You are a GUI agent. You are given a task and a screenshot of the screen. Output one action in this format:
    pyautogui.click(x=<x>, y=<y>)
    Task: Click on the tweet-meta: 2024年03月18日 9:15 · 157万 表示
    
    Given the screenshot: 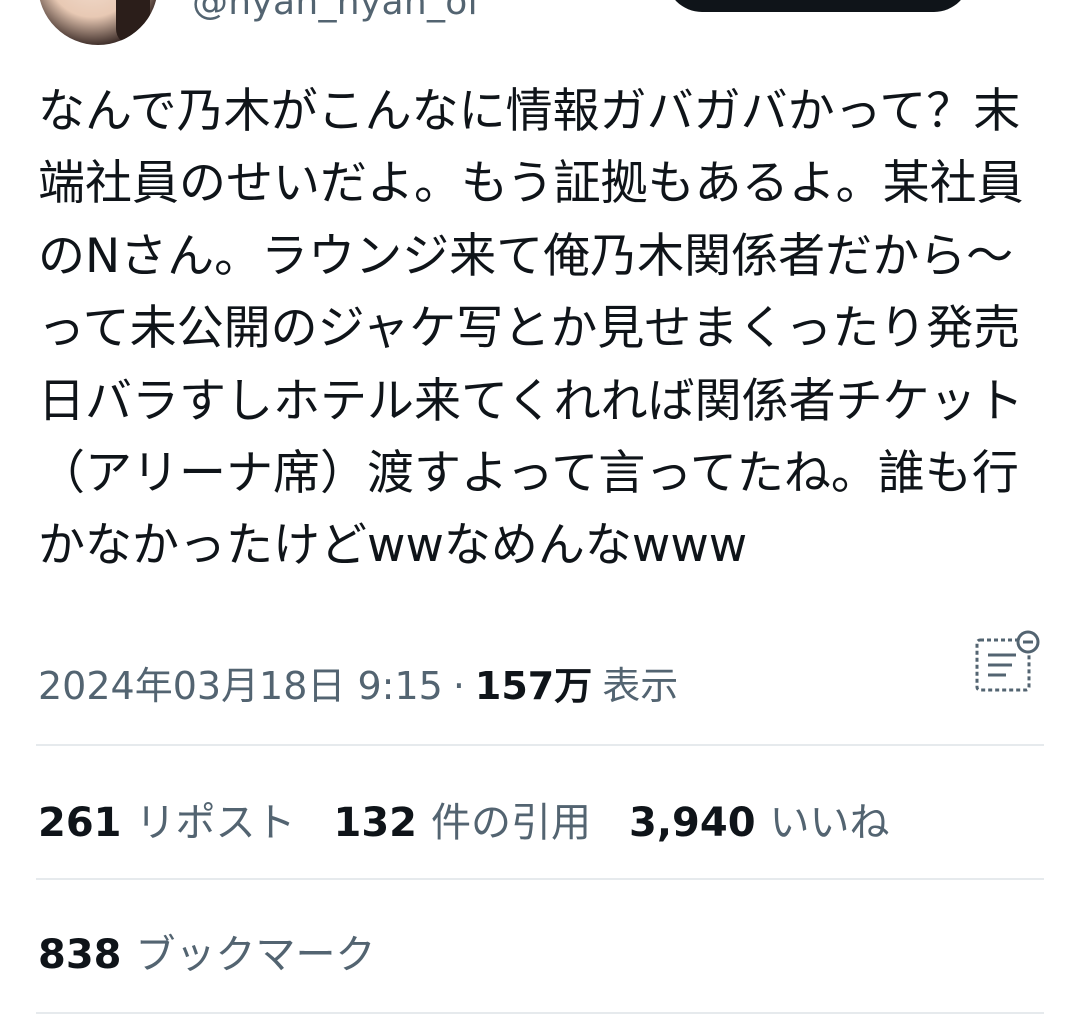 What is the action you would take?
    pyautogui.click(x=358, y=682)
    